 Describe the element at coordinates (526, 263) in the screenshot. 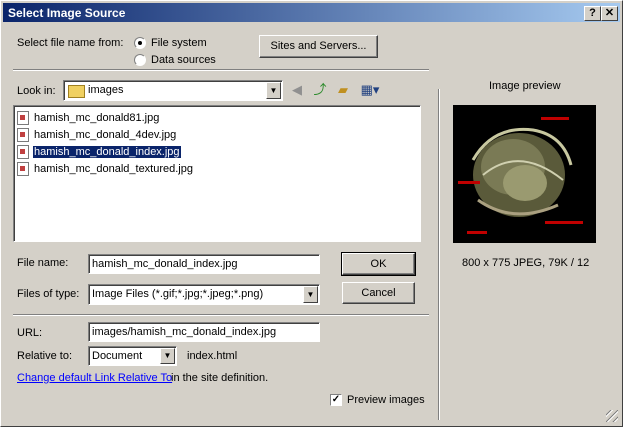

I see `preview-info: 800 x 775 JPEG, 79K / 12` at that location.